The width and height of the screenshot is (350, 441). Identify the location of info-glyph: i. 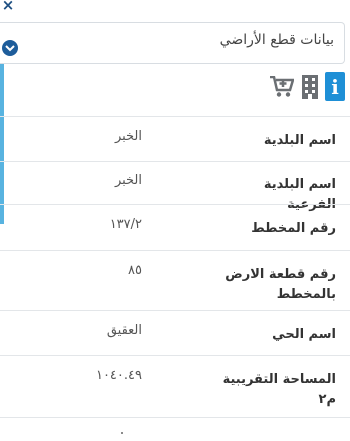
(335, 87).